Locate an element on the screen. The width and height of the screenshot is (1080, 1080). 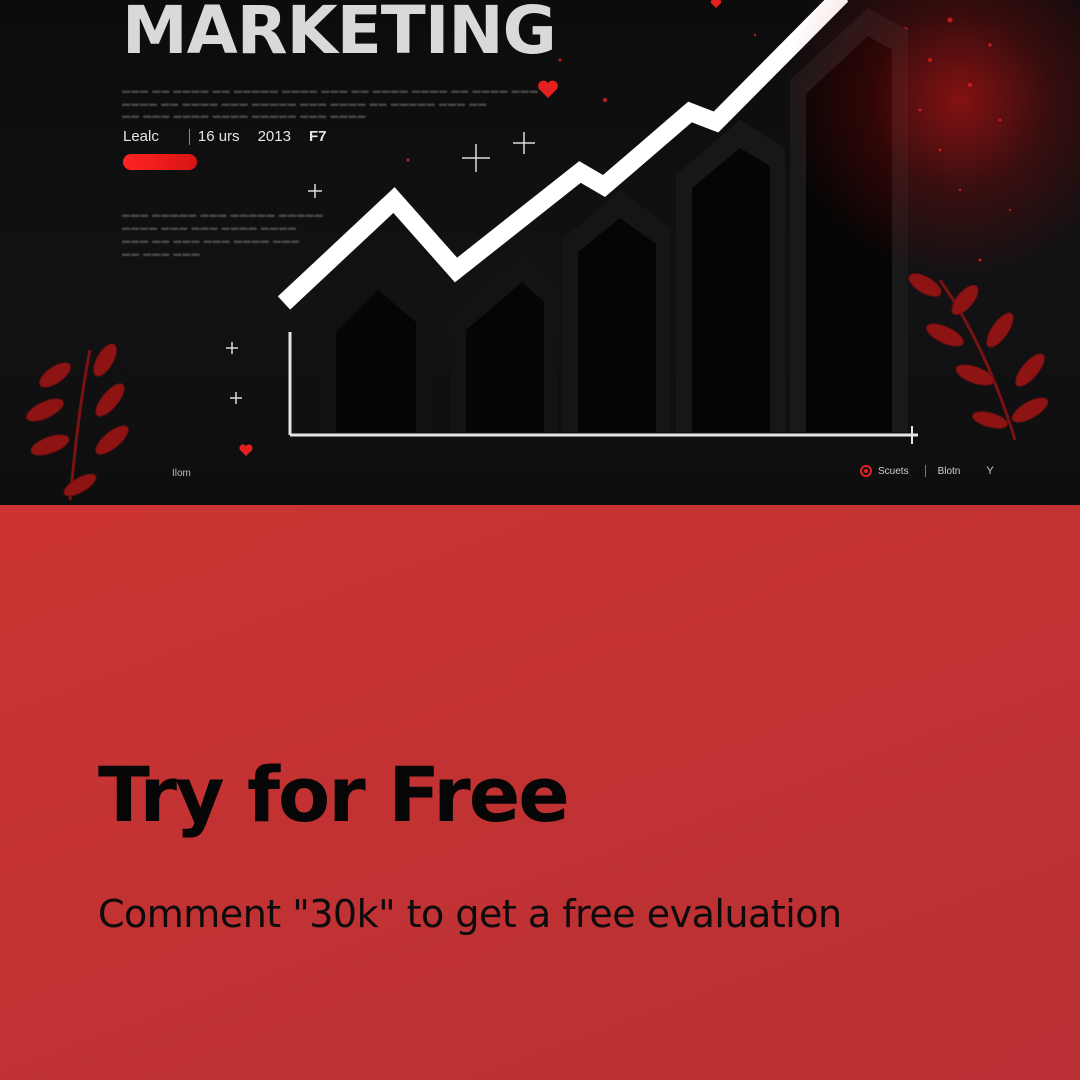
cta-subtitle: Comment "30k" to get a free evaluation is located at coordinates (470, 914).